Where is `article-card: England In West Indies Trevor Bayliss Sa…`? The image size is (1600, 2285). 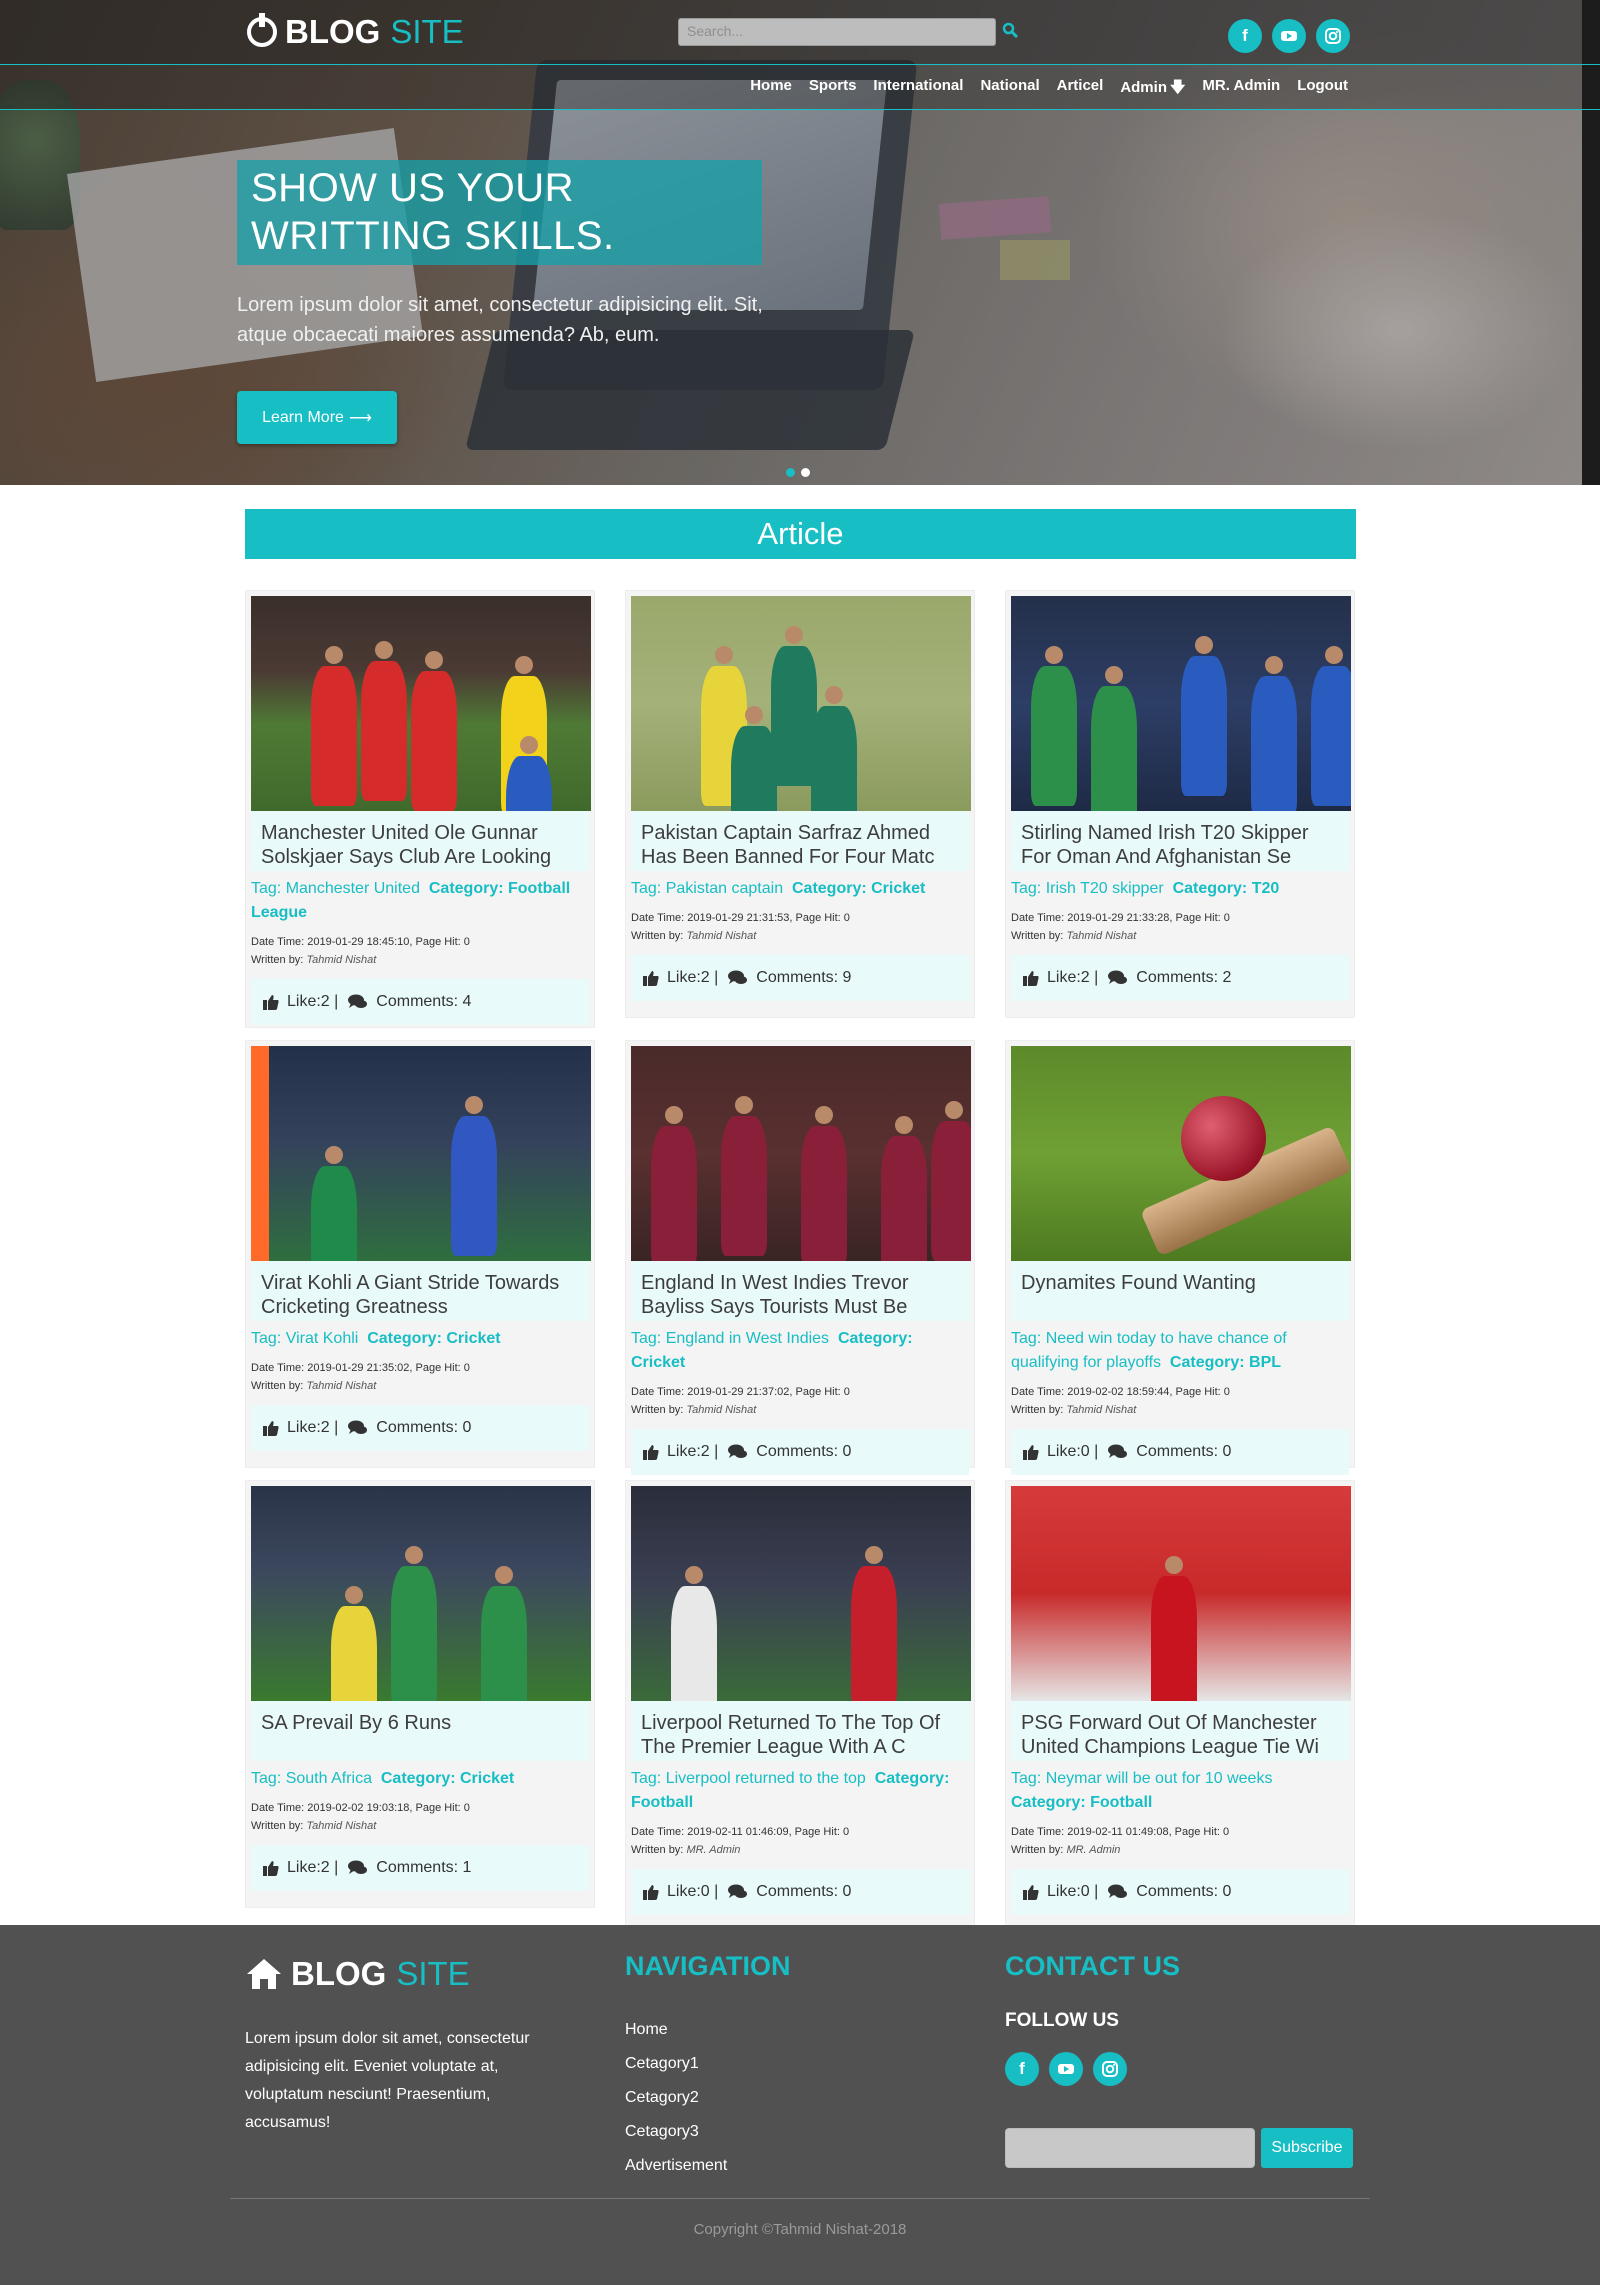 article-card: England In West Indies Trevor Bayliss Sa… is located at coordinates (800, 1257).